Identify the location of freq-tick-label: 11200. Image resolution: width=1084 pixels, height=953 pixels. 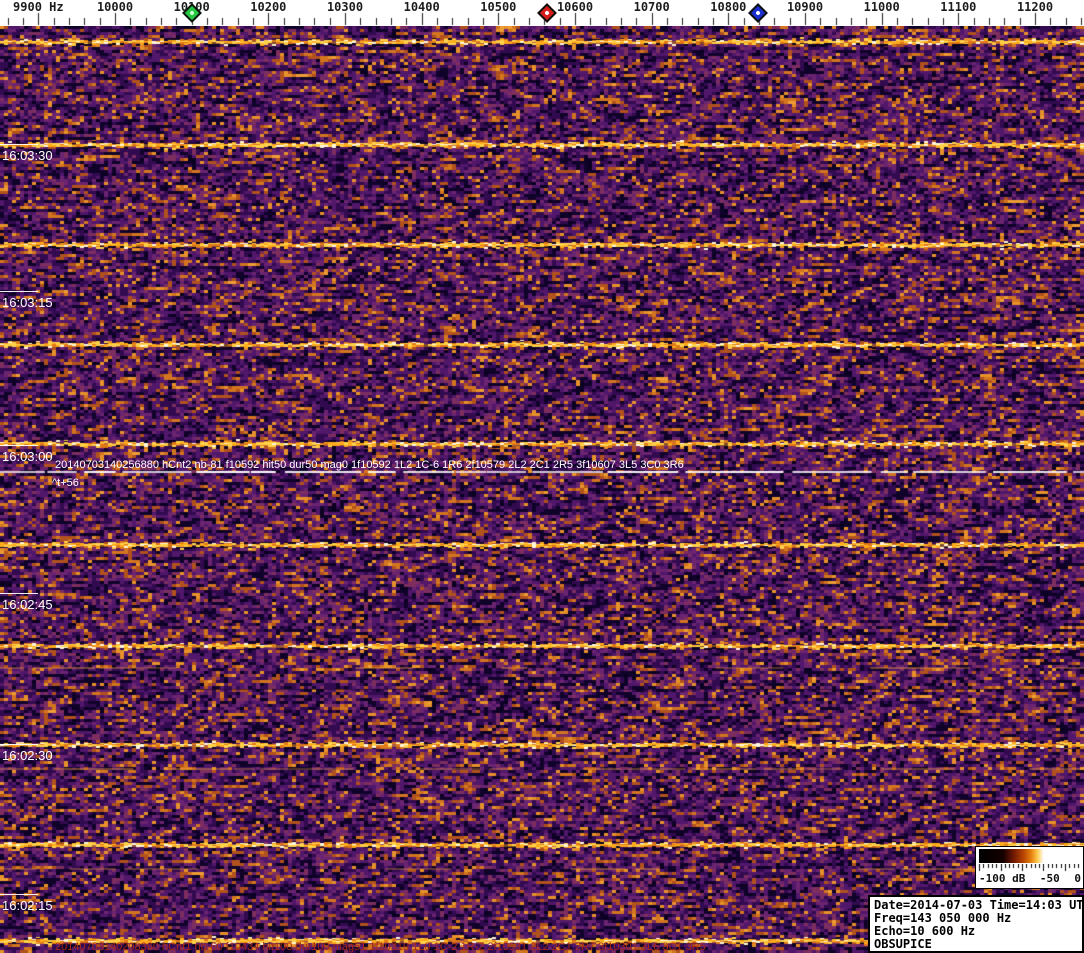
(1035, 7).